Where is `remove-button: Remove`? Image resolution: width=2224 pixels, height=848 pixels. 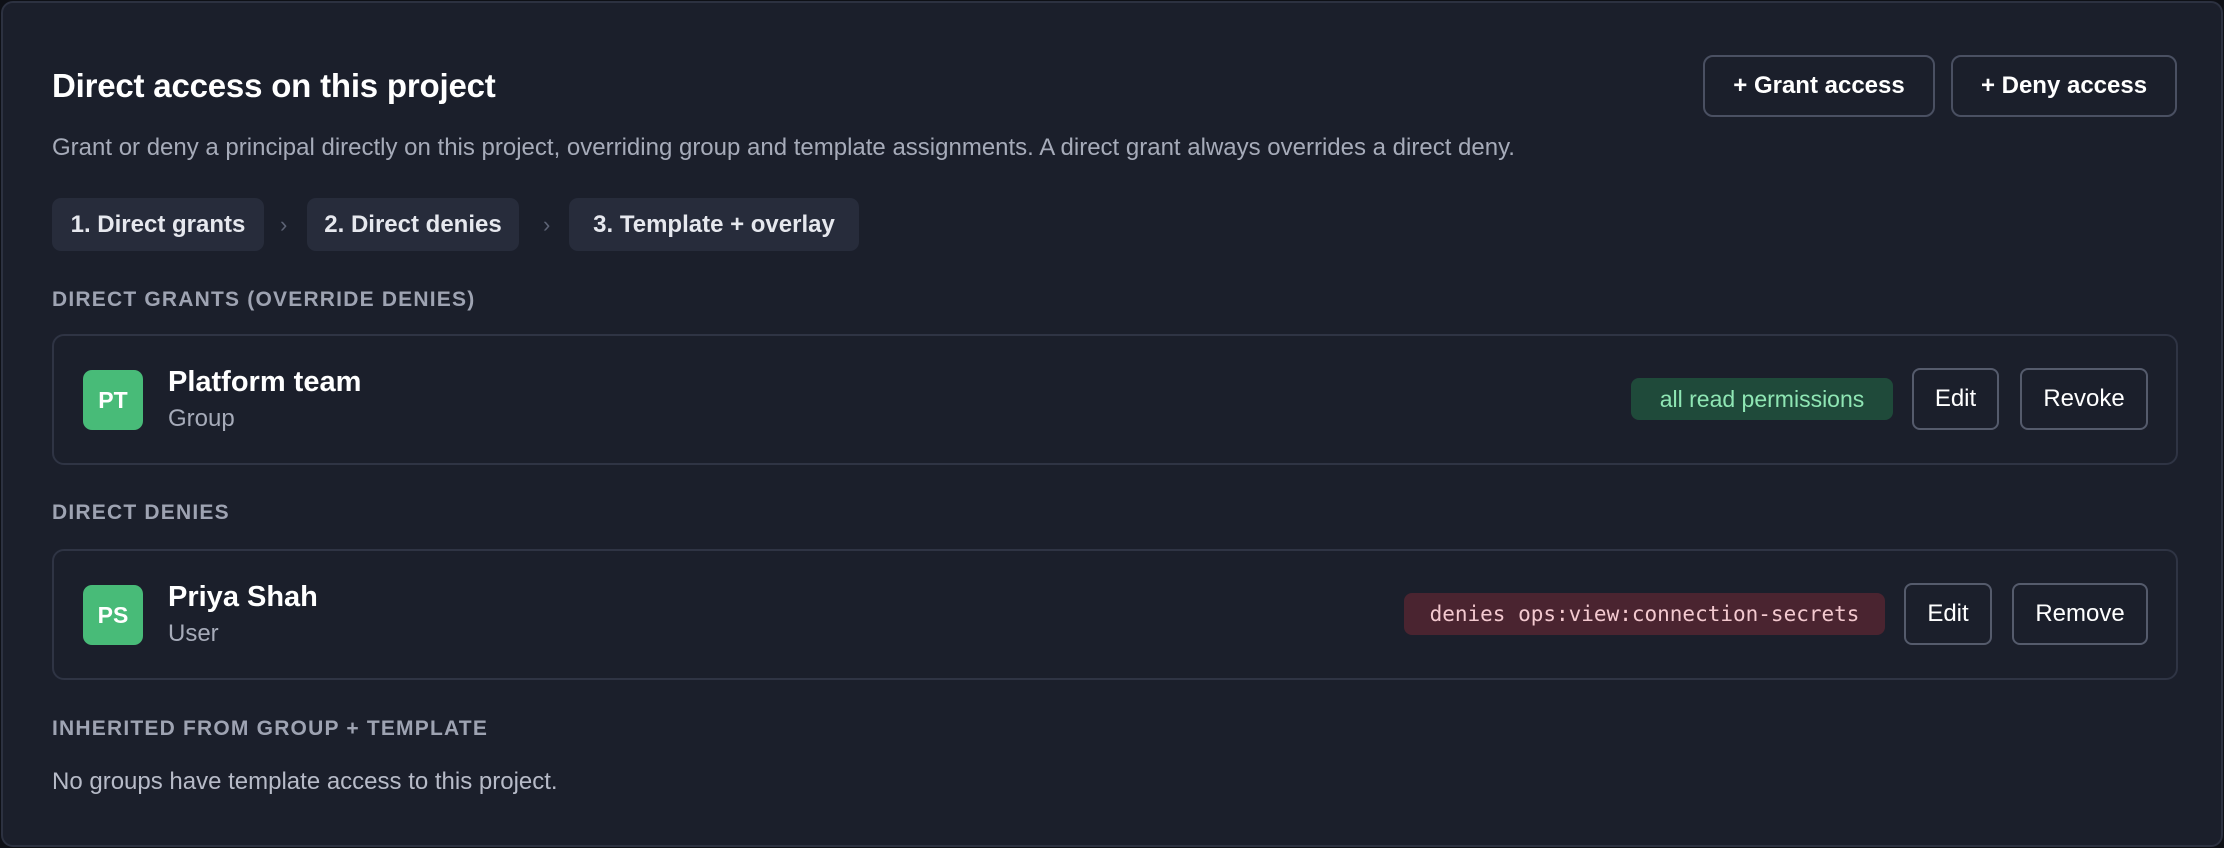 remove-button: Remove is located at coordinates (2080, 614).